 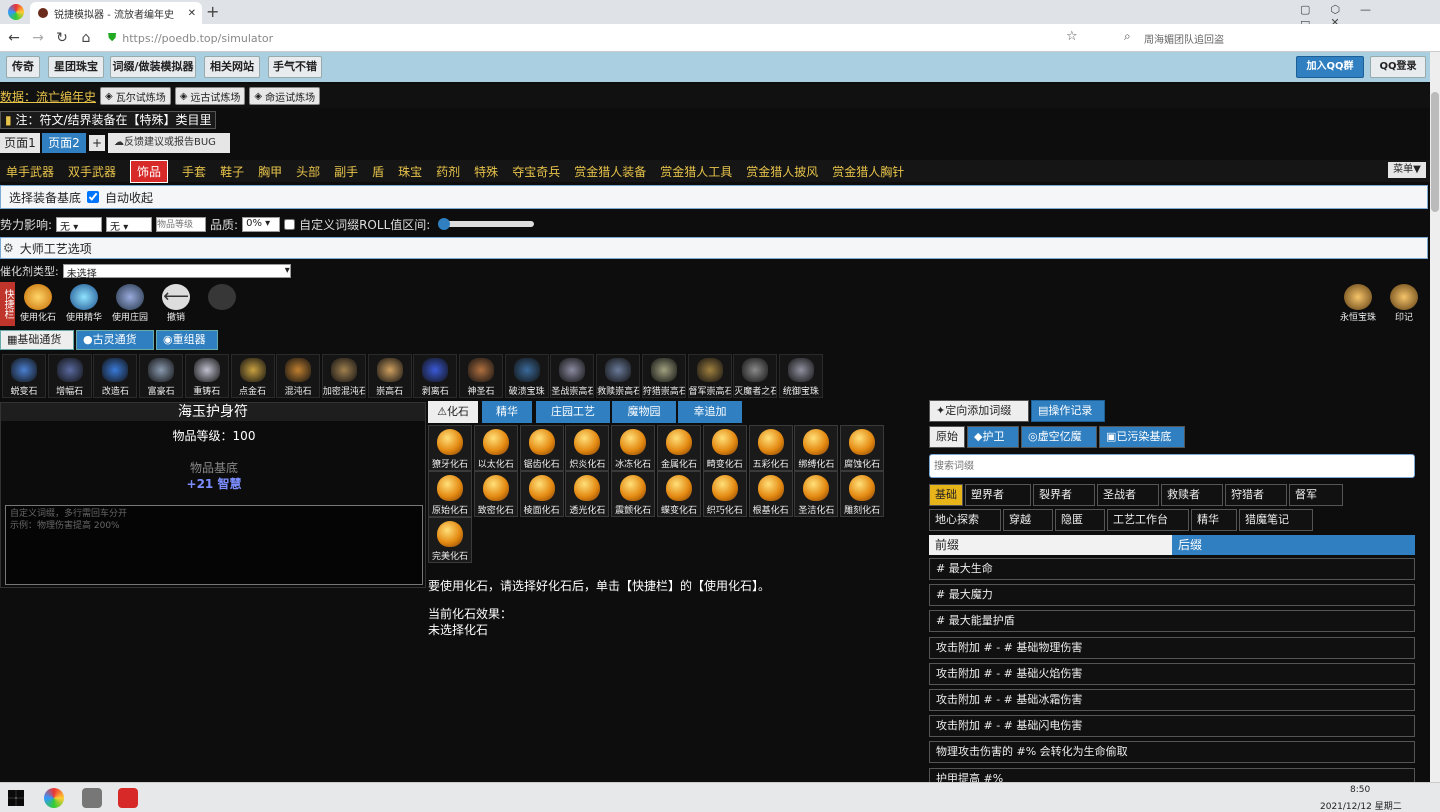 I want to click on imprint-button: 印记, so click(x=1404, y=304).